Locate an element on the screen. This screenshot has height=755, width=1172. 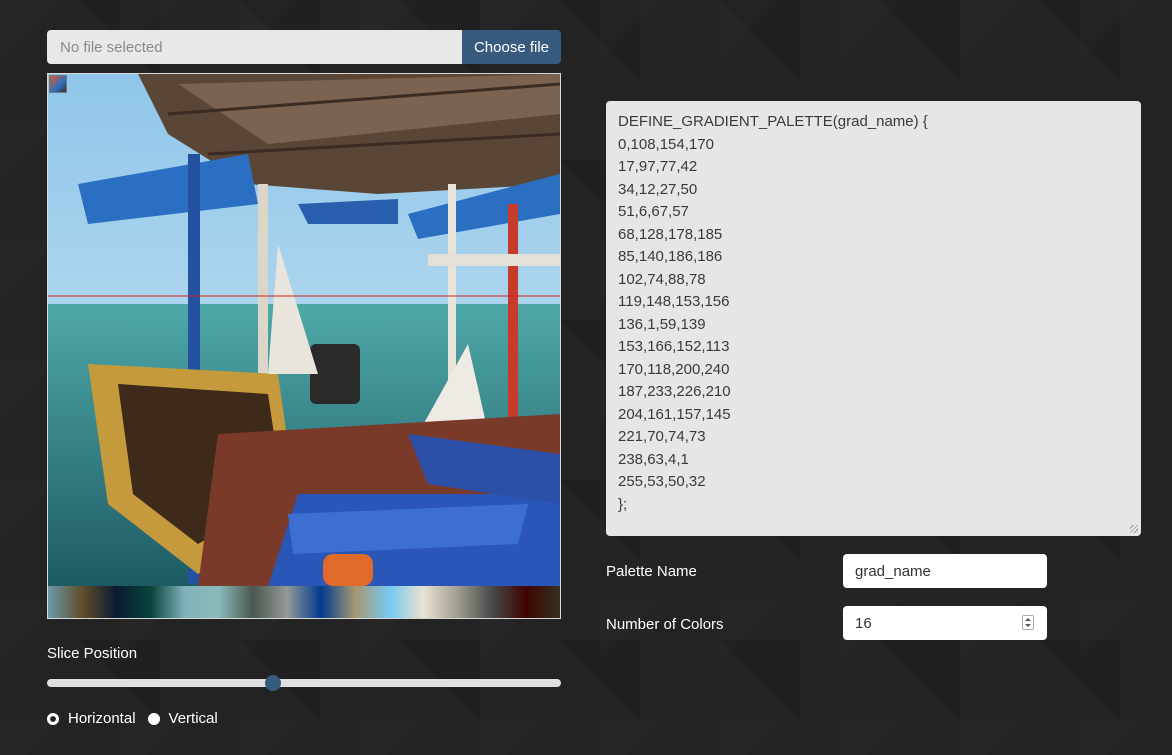
code-line: 221,70,74,73 is located at coordinates (662, 436).